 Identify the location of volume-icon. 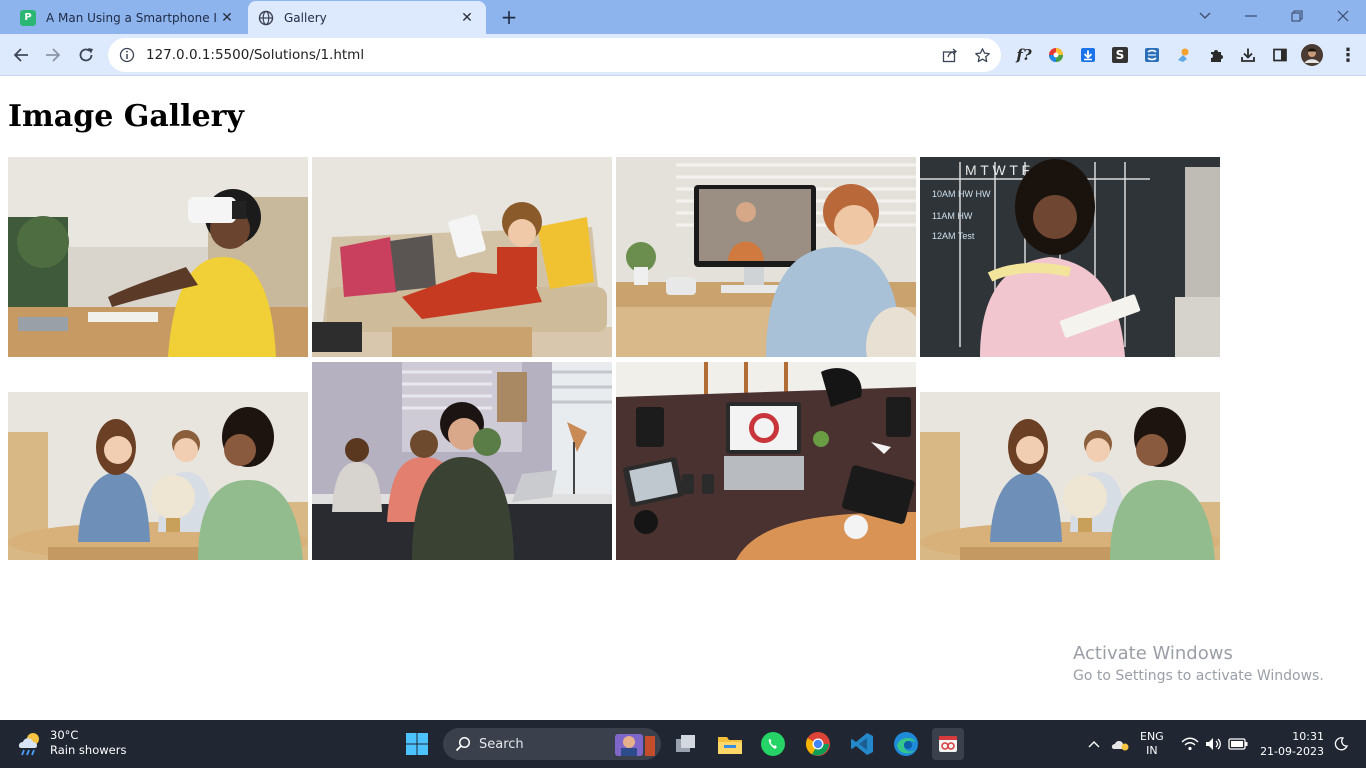
(1214, 744).